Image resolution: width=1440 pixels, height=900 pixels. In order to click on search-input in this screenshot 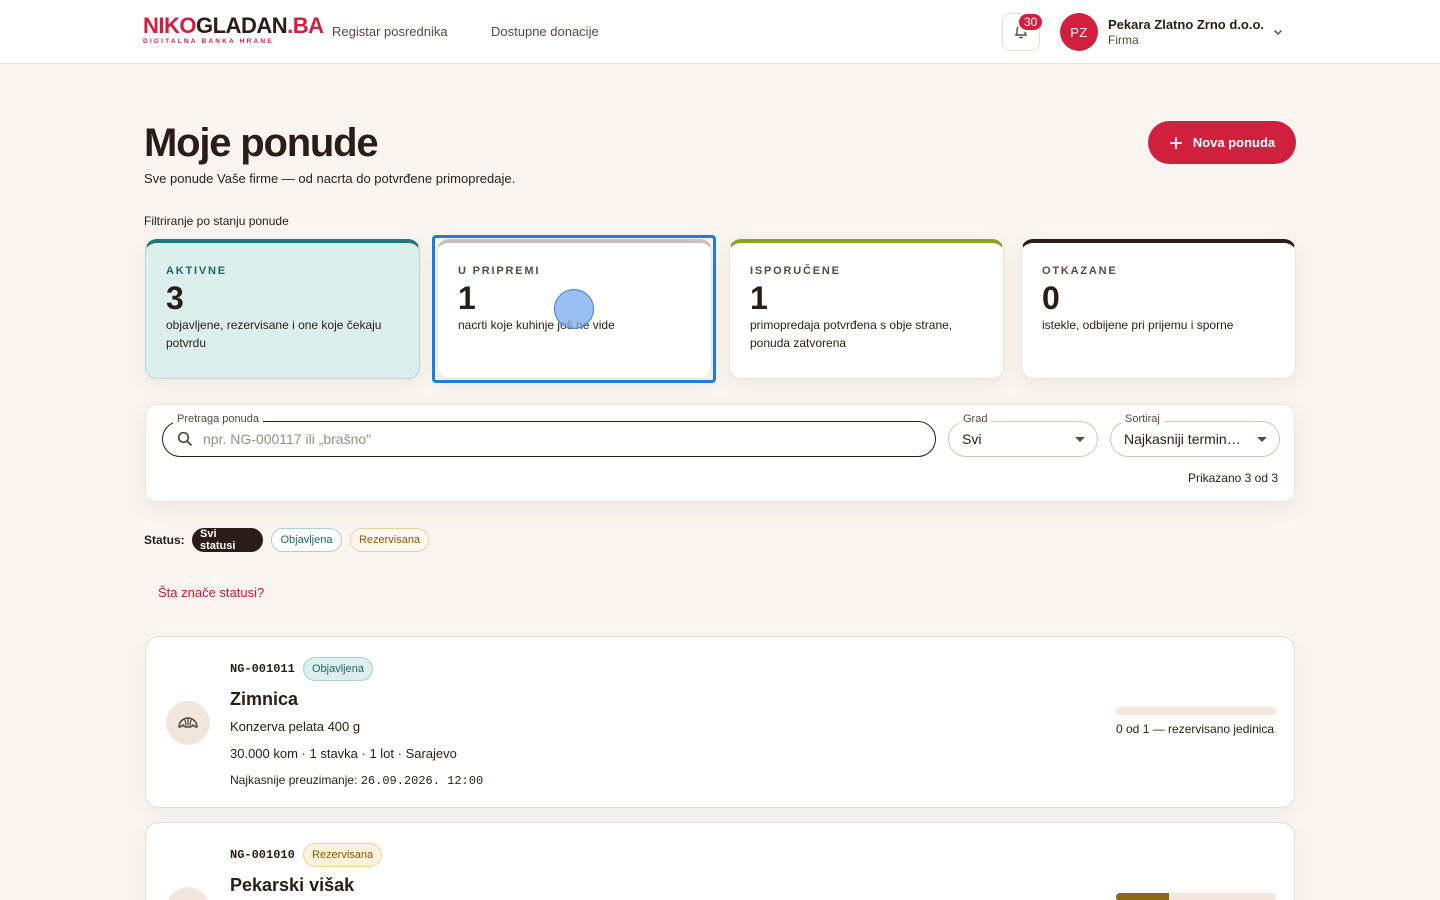, I will do `click(563, 438)`.